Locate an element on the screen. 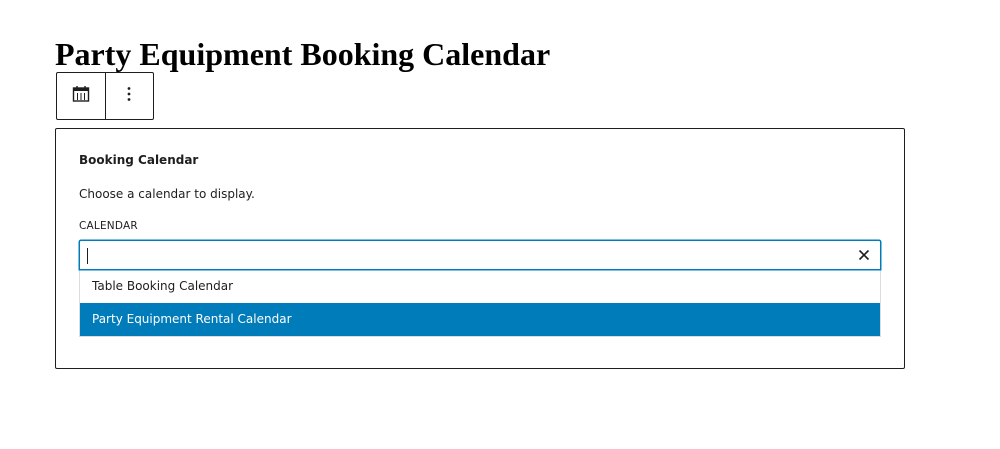 This screenshot has height=449, width=1000. block-instructions: Choose a calendar to display. is located at coordinates (167, 194).